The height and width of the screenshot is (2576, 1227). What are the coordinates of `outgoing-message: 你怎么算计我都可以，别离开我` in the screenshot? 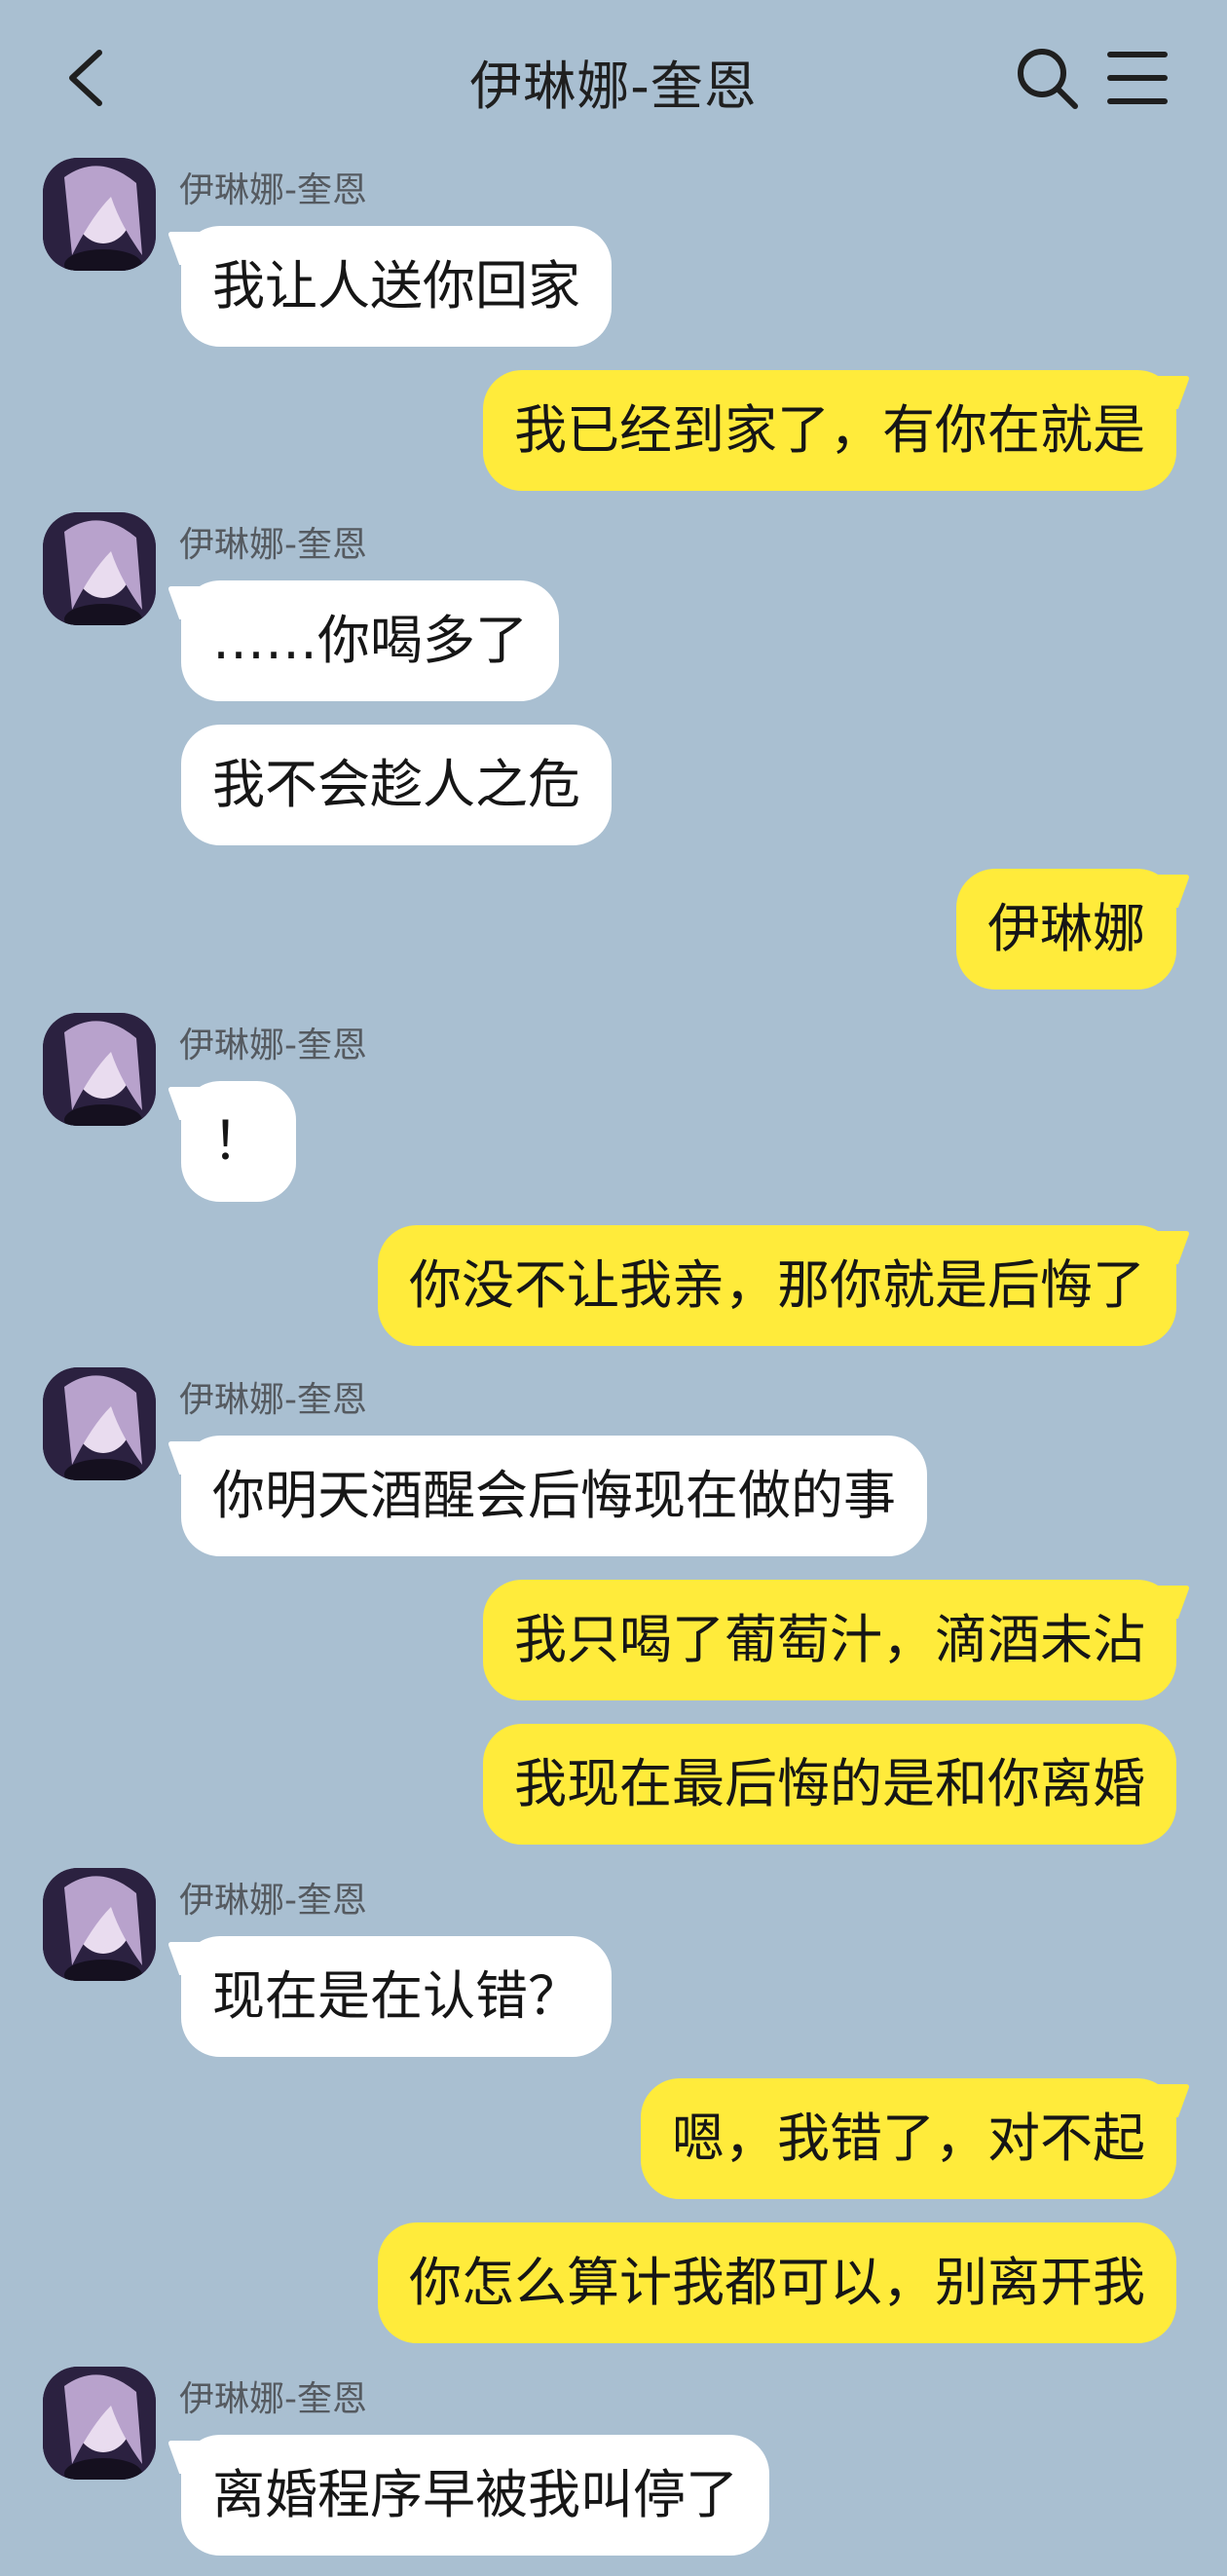 It's located at (777, 2282).